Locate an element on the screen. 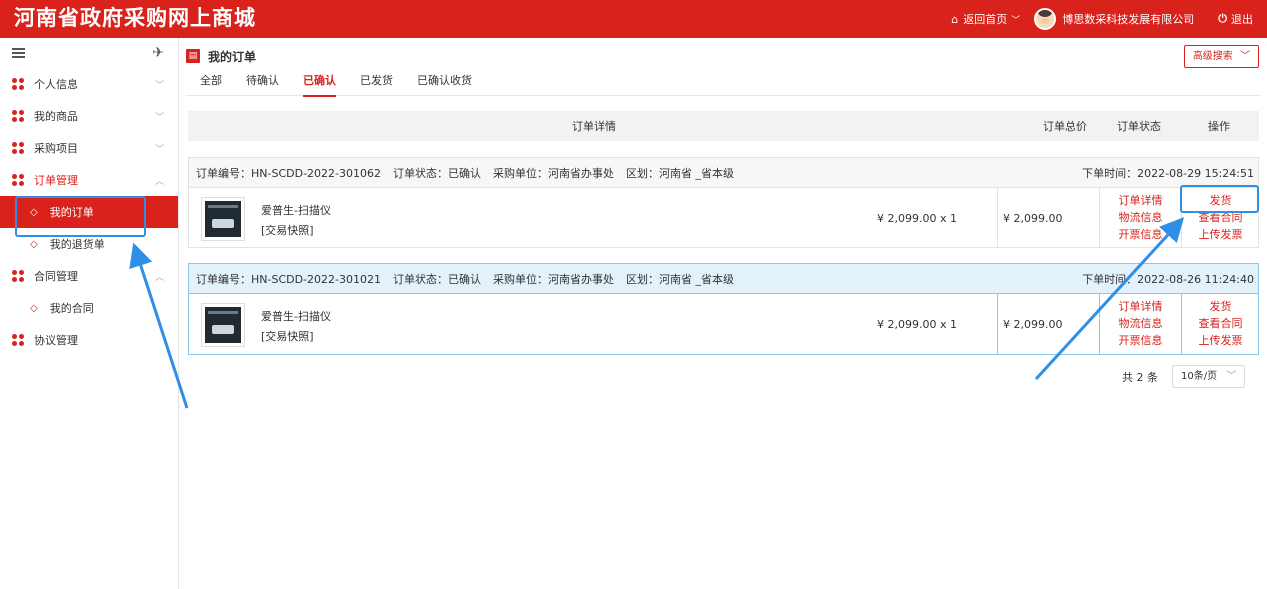 This screenshot has width=1267, height=589. top-right-nav: ⌂ 返回首页 ﹀ 博思数采科技发展有限公司 ⏻ 退出 is located at coordinates (1109, 19).